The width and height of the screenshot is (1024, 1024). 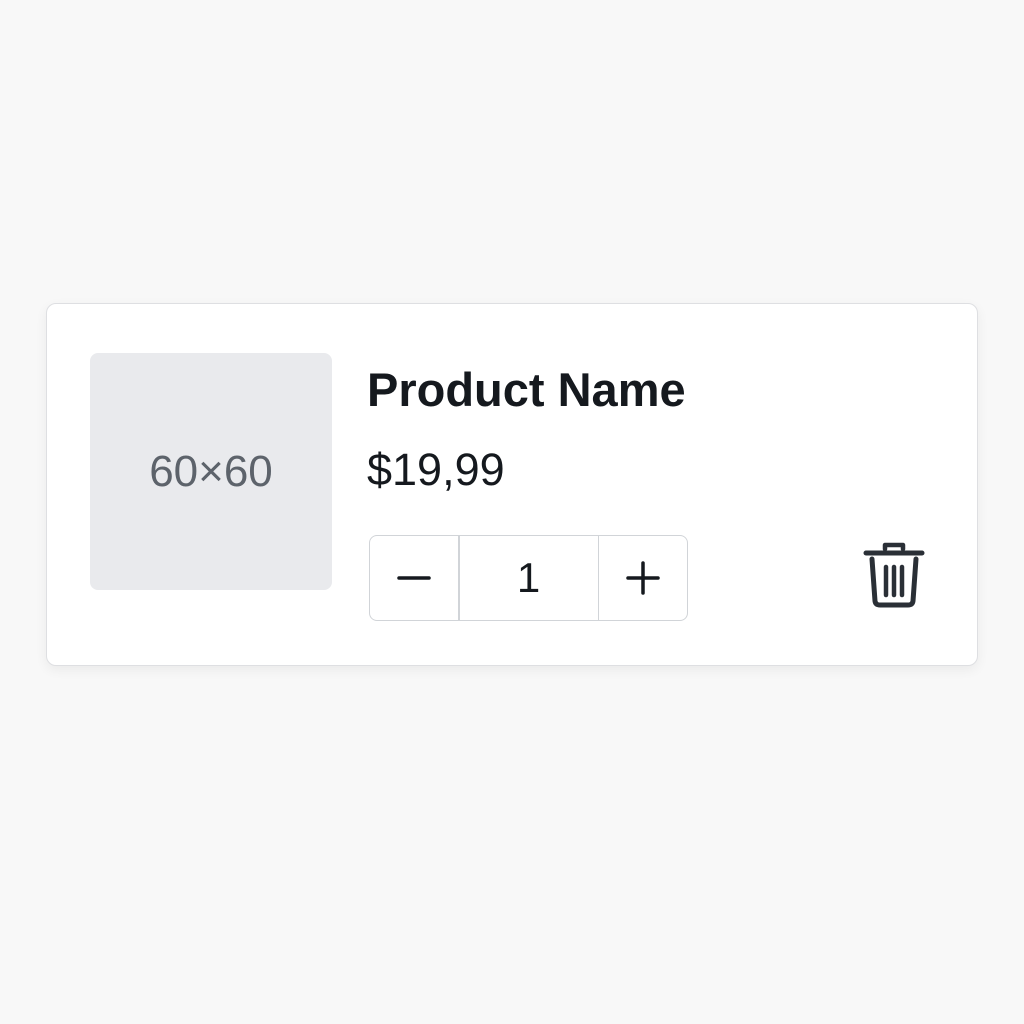 I want to click on decrement-button, so click(x=414, y=578).